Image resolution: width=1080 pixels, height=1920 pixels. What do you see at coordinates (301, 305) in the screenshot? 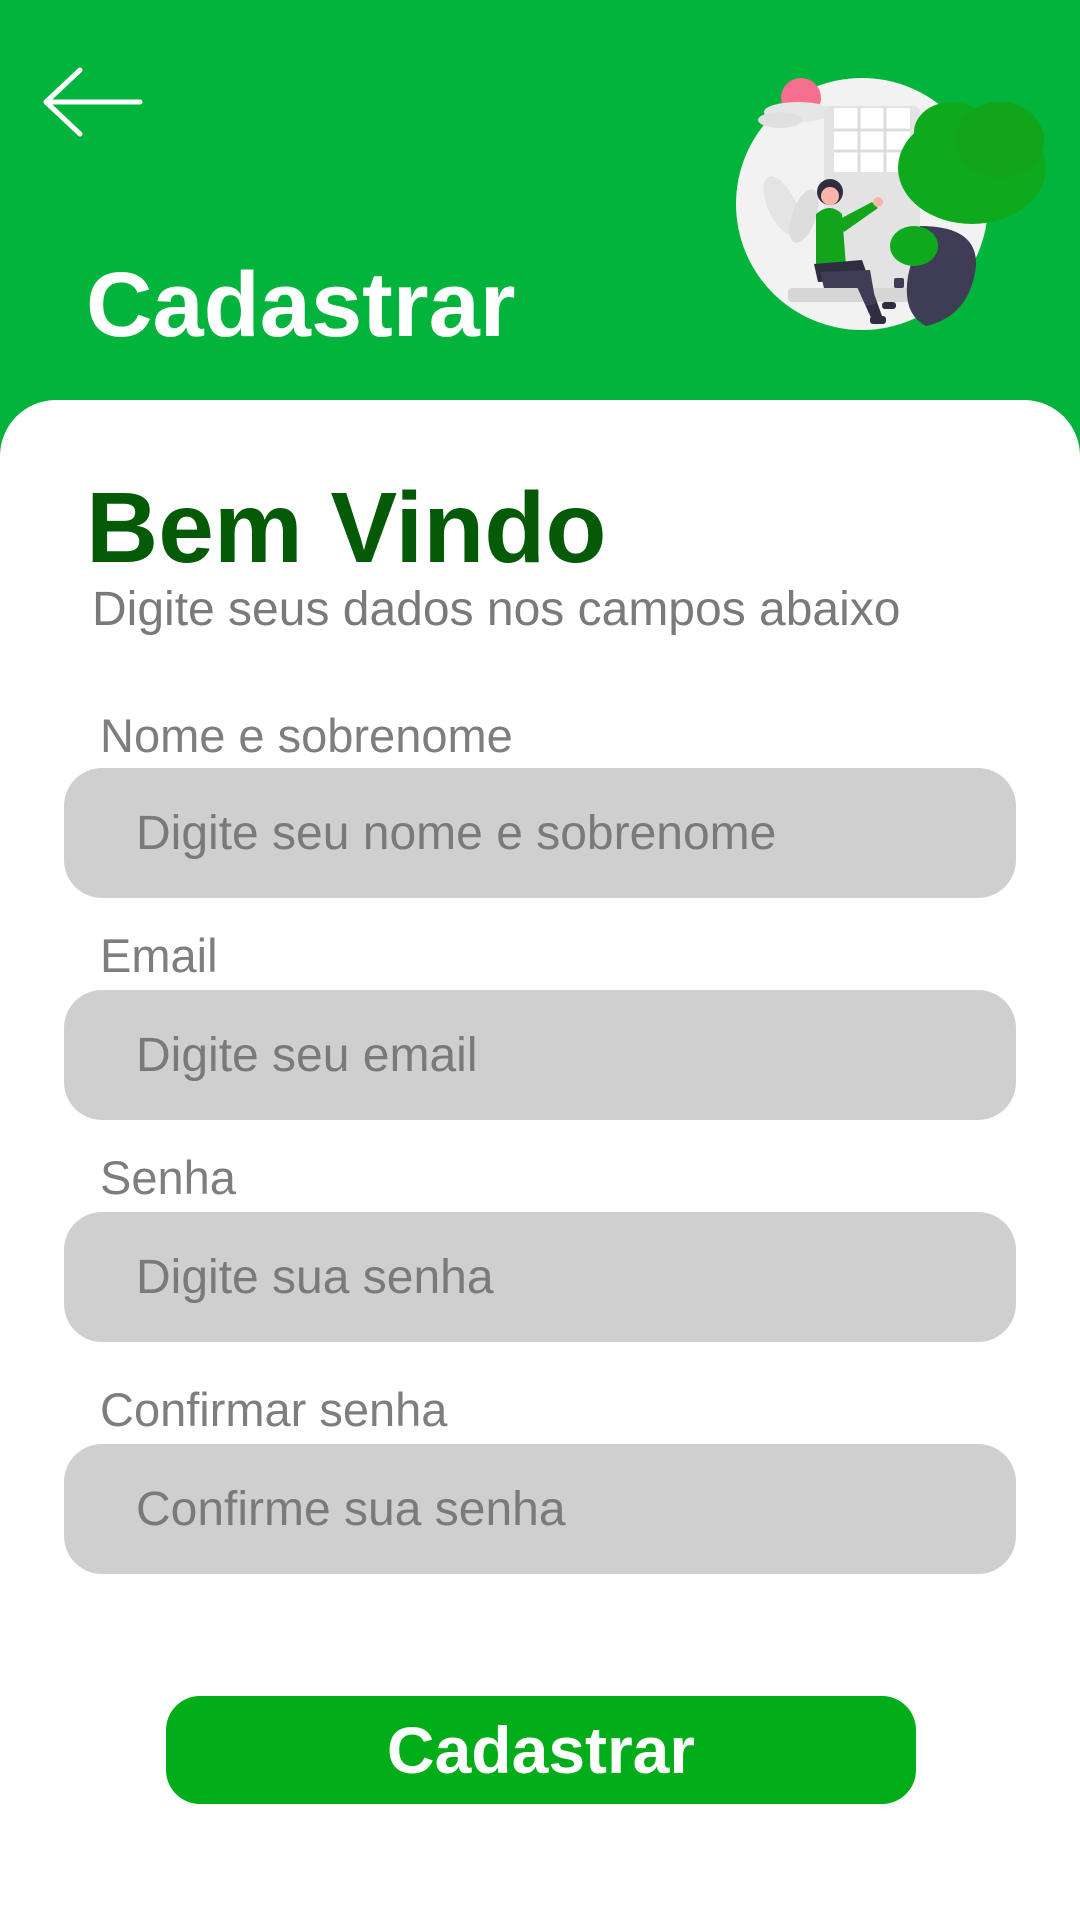
I see `header-title: Cadastrar` at bounding box center [301, 305].